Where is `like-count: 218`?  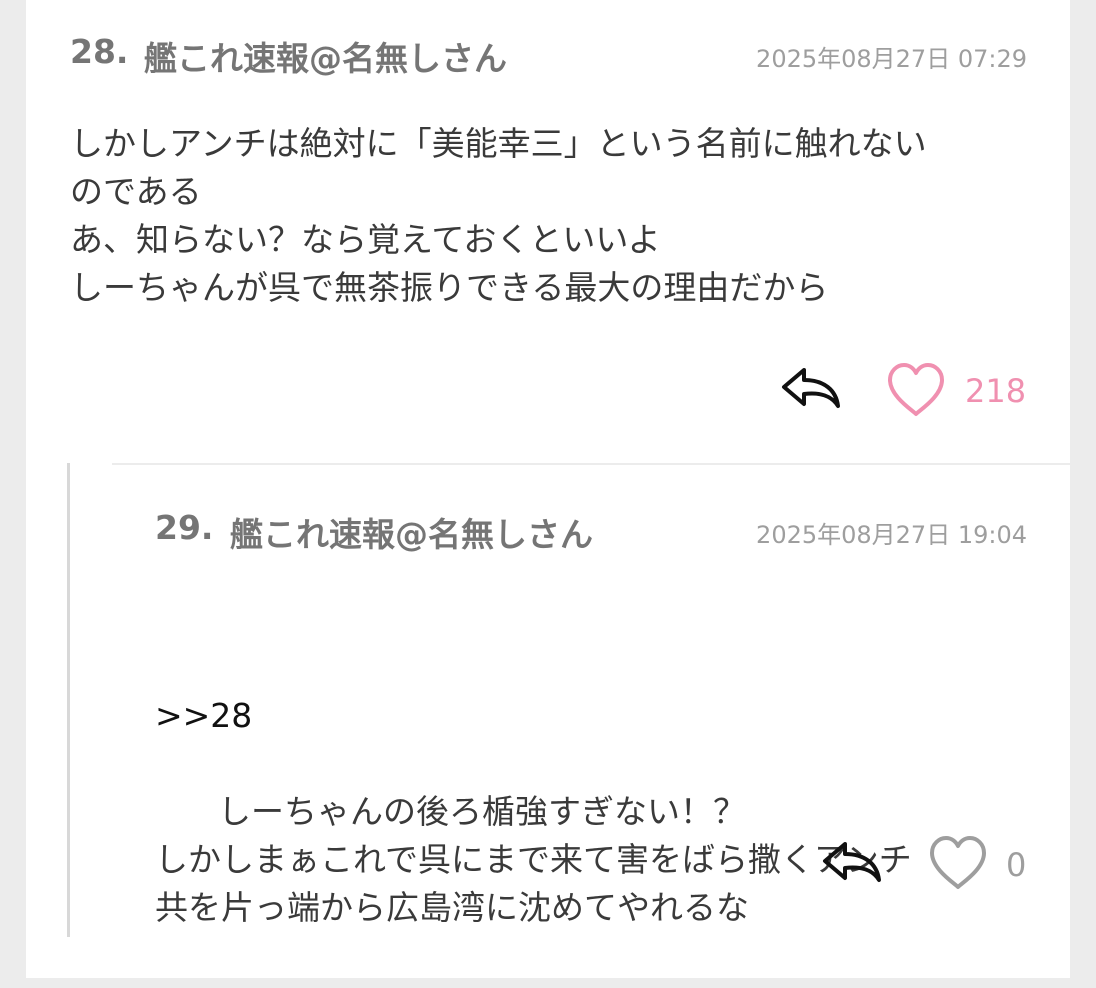 like-count: 218 is located at coordinates (996, 391).